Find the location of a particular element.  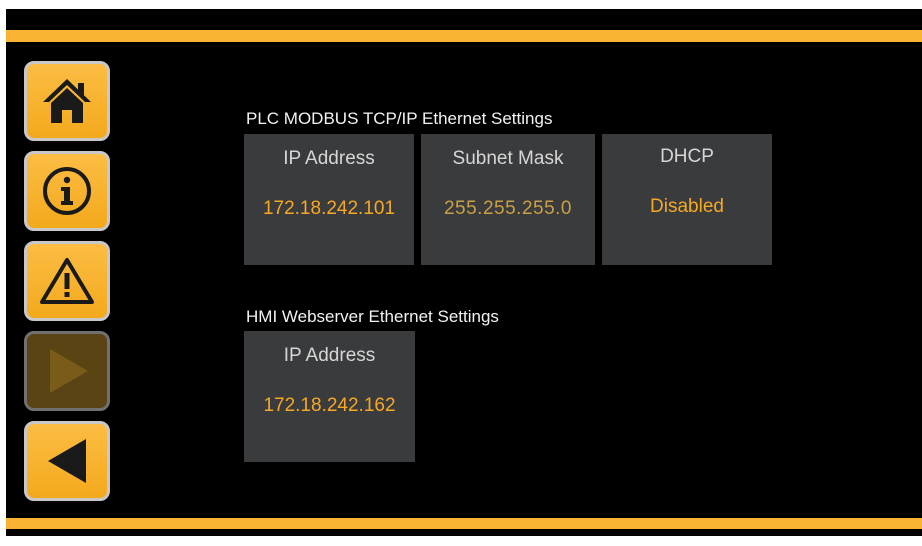

play-icon is located at coordinates (67, 371).